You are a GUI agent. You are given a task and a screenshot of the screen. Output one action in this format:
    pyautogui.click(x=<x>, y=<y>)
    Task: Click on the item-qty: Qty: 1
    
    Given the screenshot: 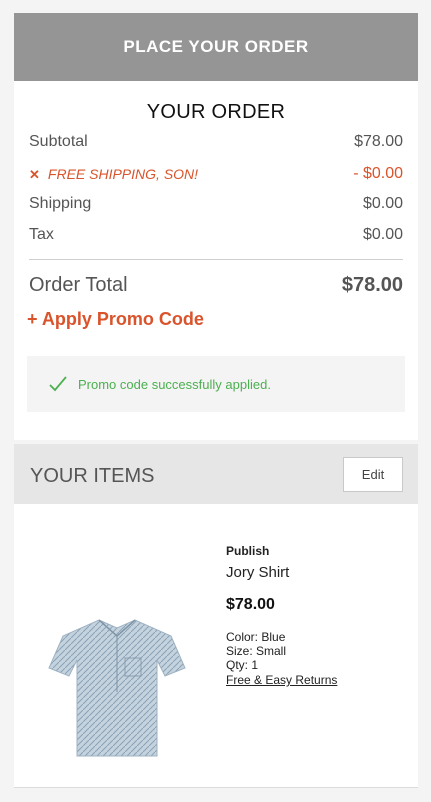 What is the action you would take?
    pyautogui.click(x=242, y=665)
    